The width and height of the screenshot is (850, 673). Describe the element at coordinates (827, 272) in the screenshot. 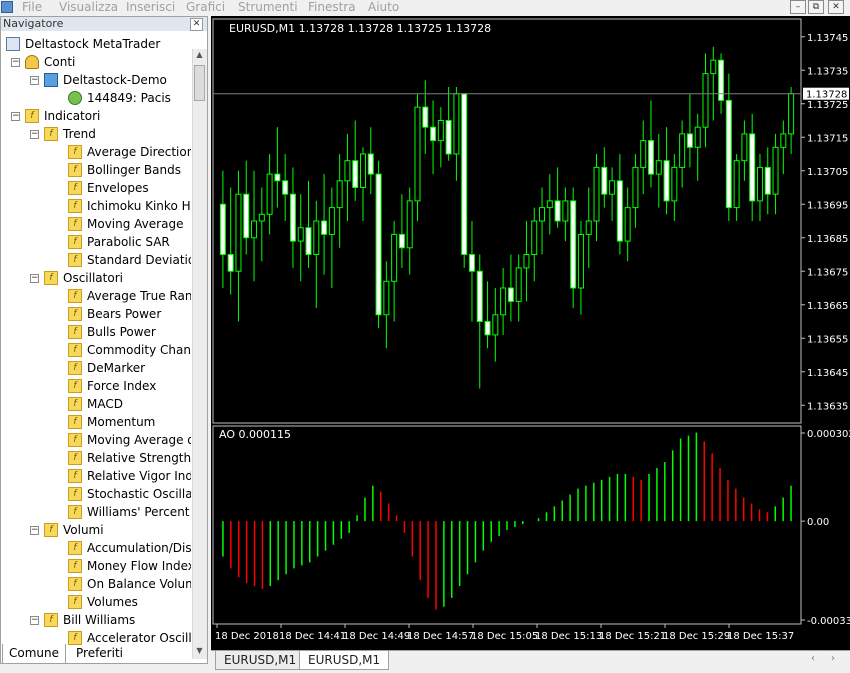

I see `price-tick-label: 1.13675` at that location.